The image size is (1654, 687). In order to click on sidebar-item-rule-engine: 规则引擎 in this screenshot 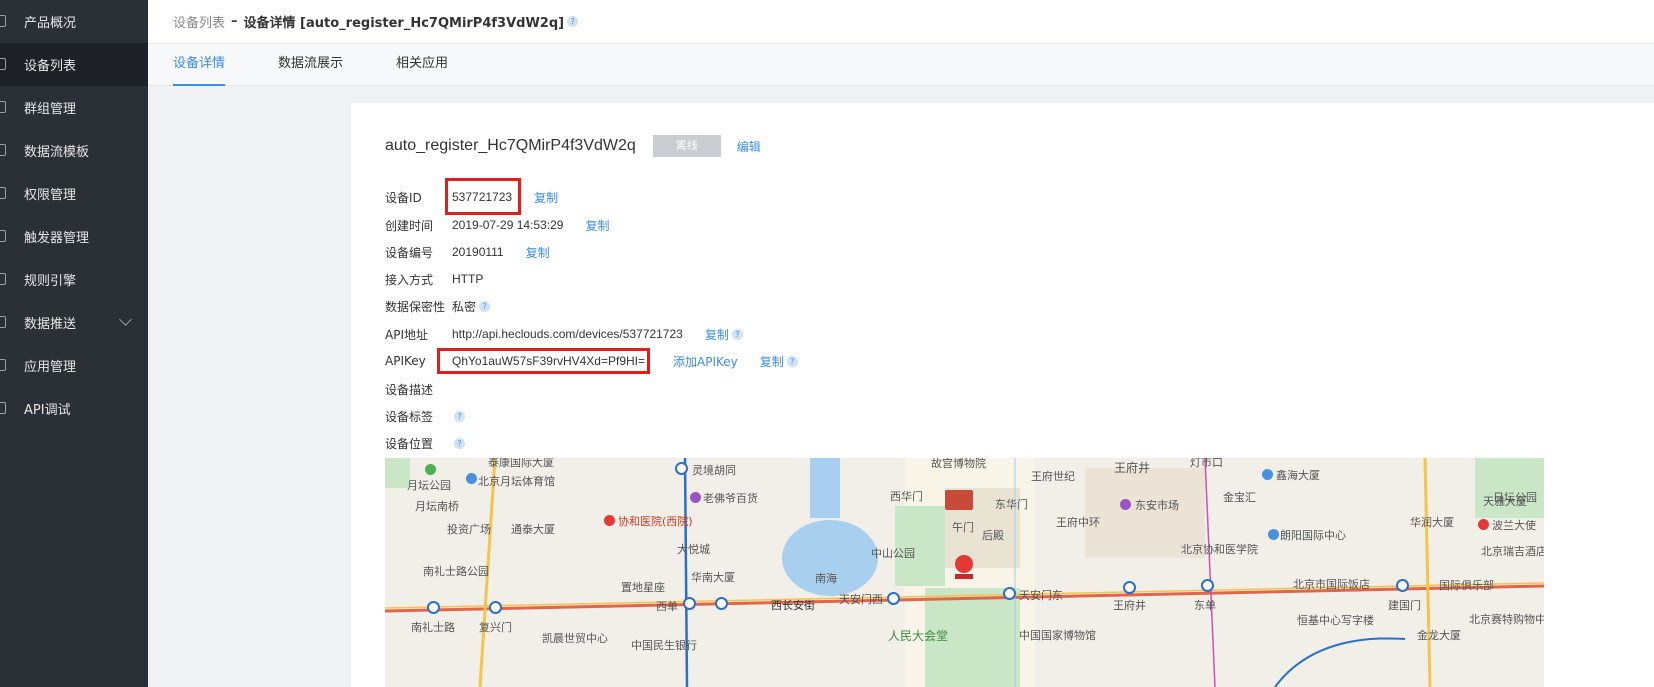, I will do `click(74, 279)`.